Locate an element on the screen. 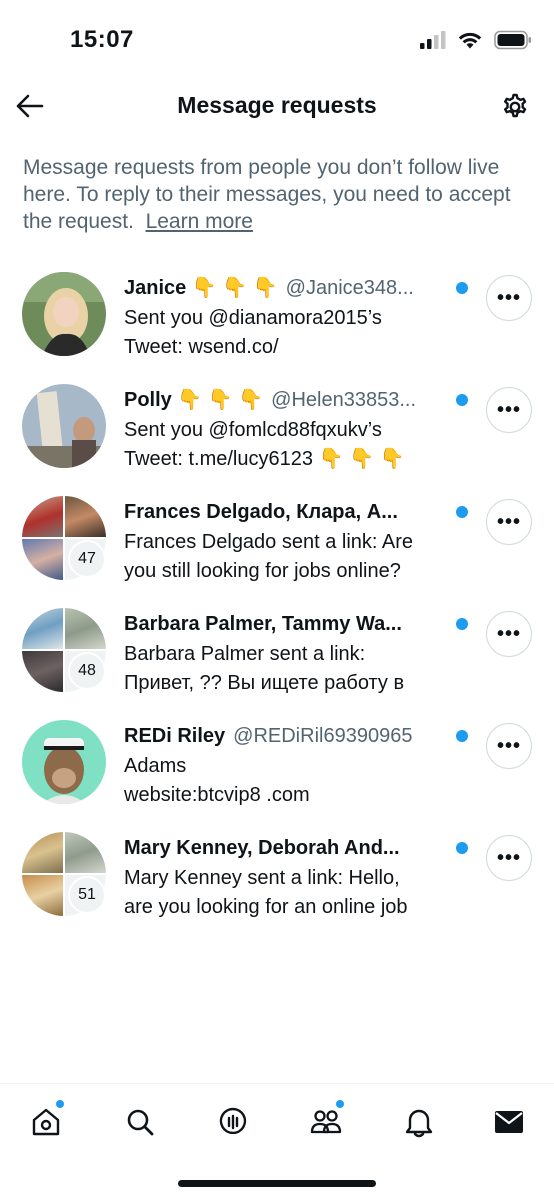 The height and width of the screenshot is (1200, 554). cellular-signal-icon is located at coordinates (433, 40).